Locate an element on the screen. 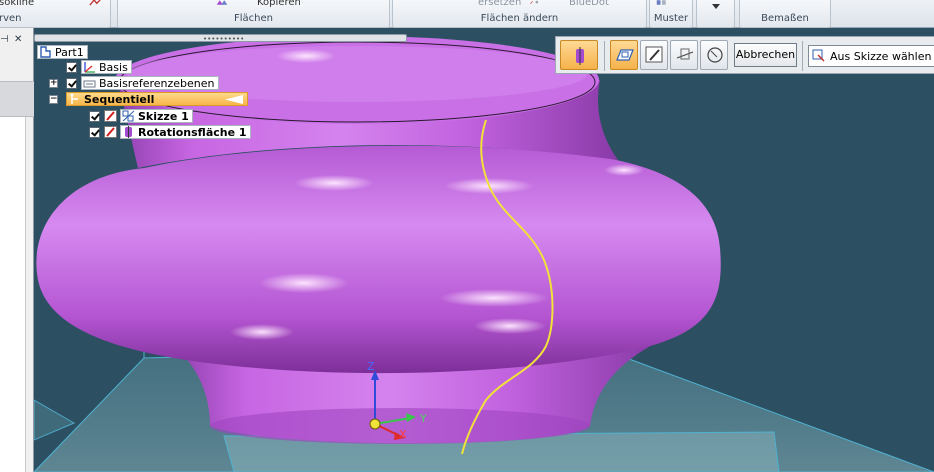 This screenshot has width=934, height=472. reference-planes-icon is located at coordinates (89, 84).